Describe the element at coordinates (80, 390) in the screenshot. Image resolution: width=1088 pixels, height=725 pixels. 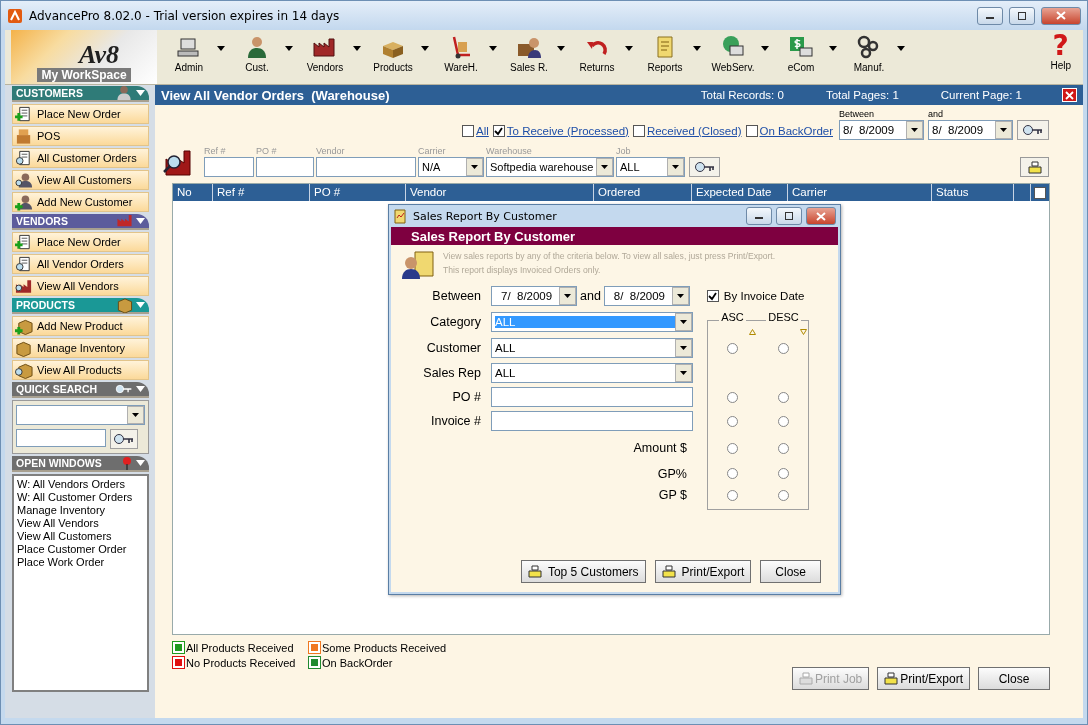
I see `section-header: QUICK SEARCH` at that location.